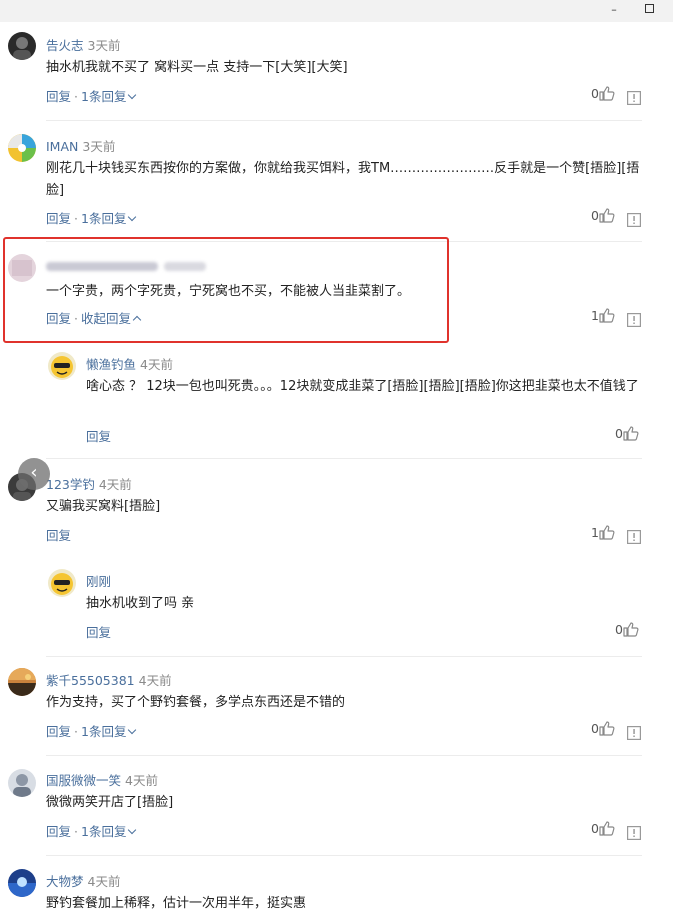 This screenshot has height=921, width=673. Describe the element at coordinates (83, 780) in the screenshot. I see `username: 国服微微一笑` at that location.